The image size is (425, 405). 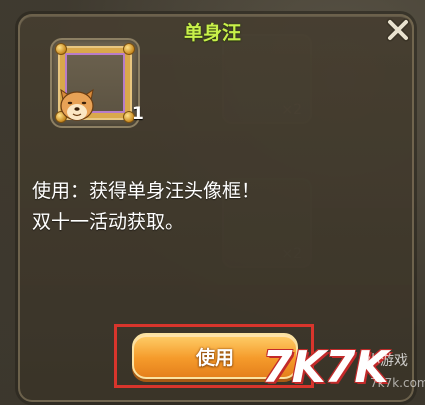 What do you see at coordinates (343, 371) in the screenshot?
I see `watermark-logo: 7K7K 小游戏 7k7k.com` at bounding box center [343, 371].